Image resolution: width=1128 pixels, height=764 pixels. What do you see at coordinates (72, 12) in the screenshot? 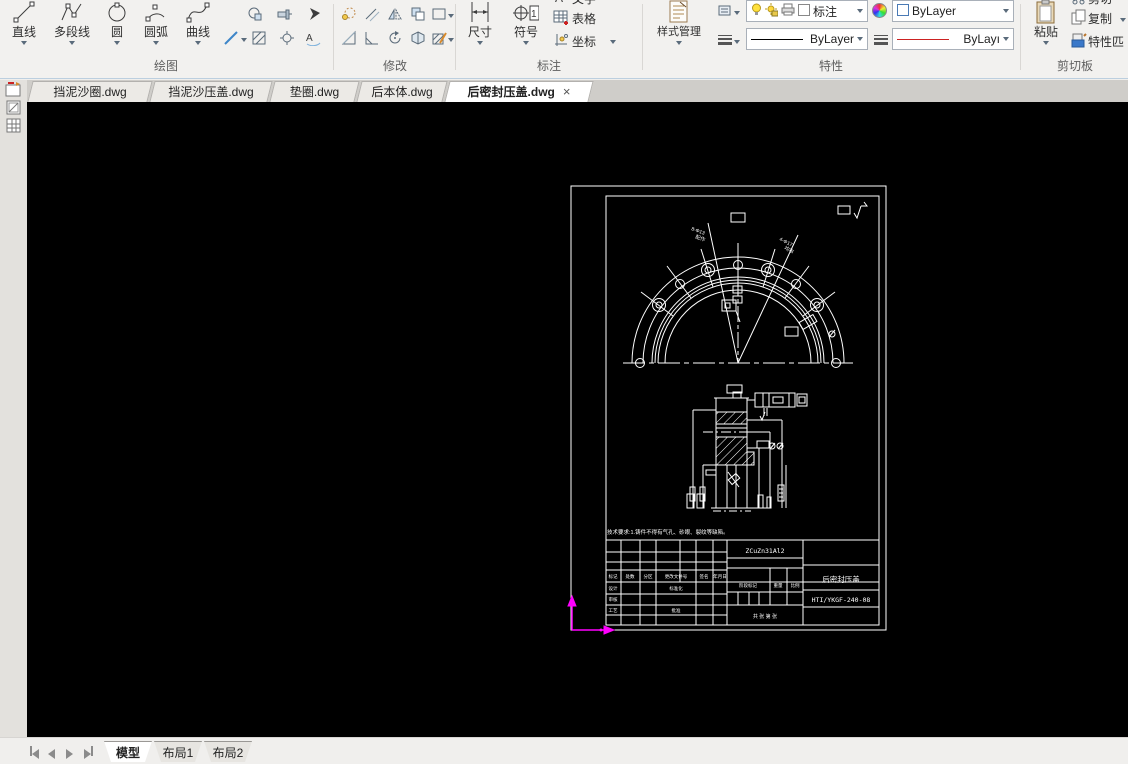
I see `polyline-icon` at bounding box center [72, 12].